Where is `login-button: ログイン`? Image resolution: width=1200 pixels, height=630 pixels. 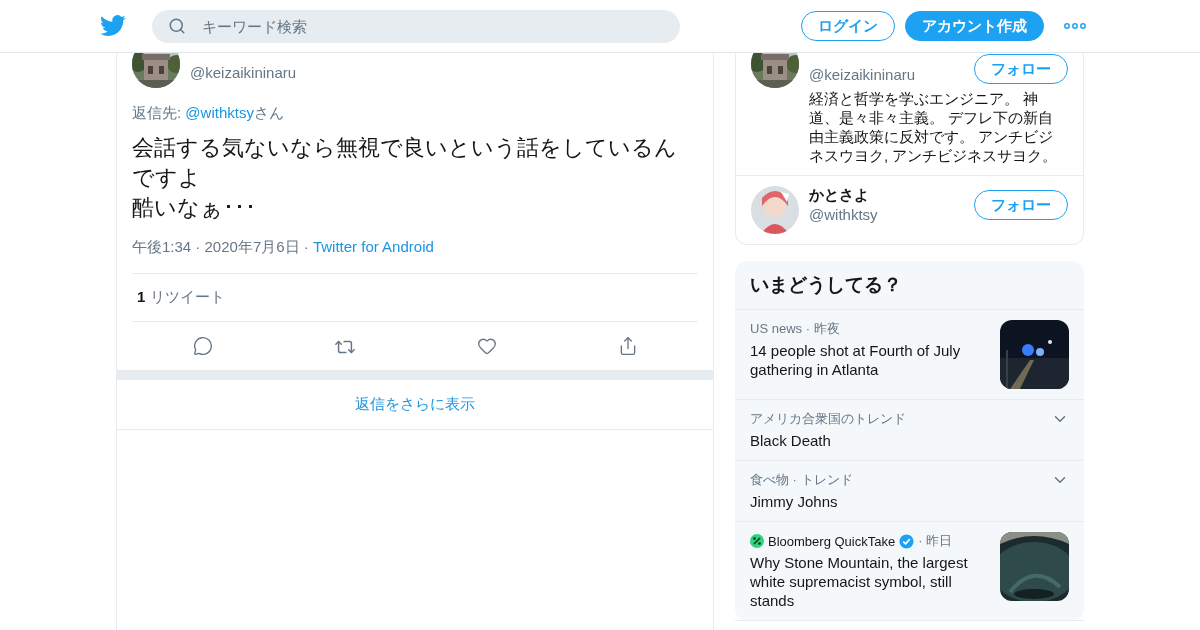
login-button: ログイン is located at coordinates (848, 26).